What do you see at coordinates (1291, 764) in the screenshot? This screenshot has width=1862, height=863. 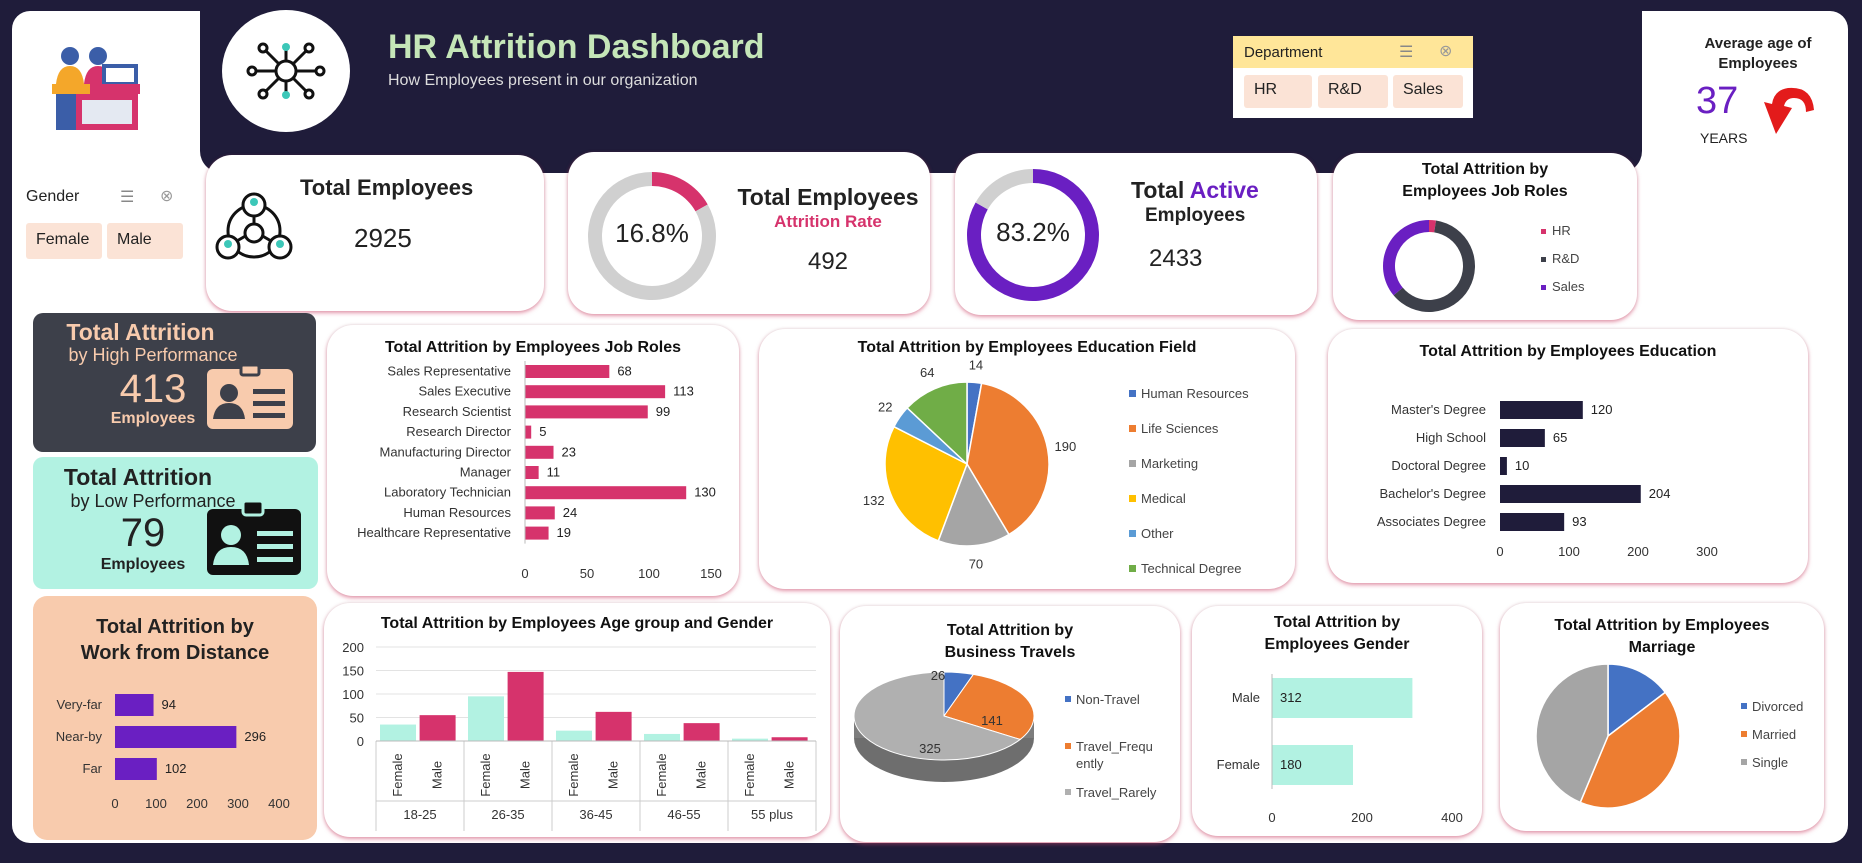 I see `data-label: 180` at bounding box center [1291, 764].